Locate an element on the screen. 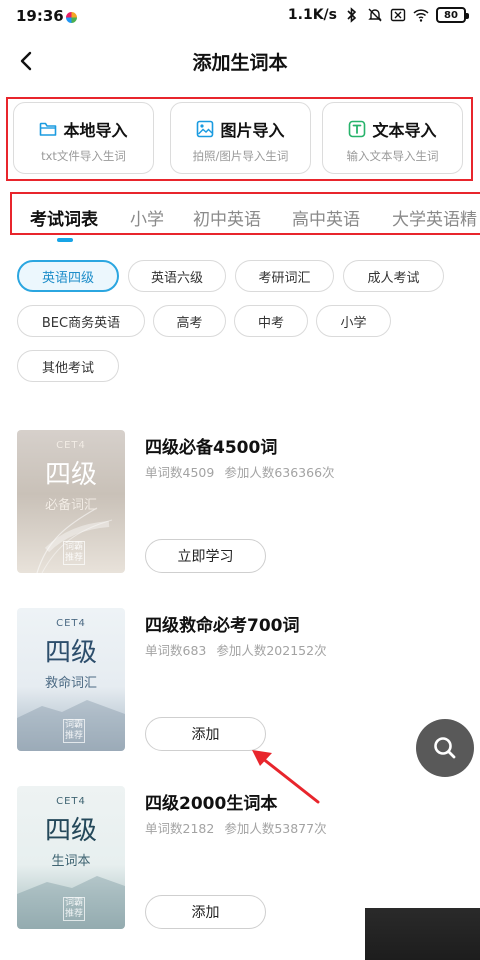 This screenshot has height=960, width=480. book-cover: CET4 四级 救命词汇 词霸推荐 is located at coordinates (71, 679).